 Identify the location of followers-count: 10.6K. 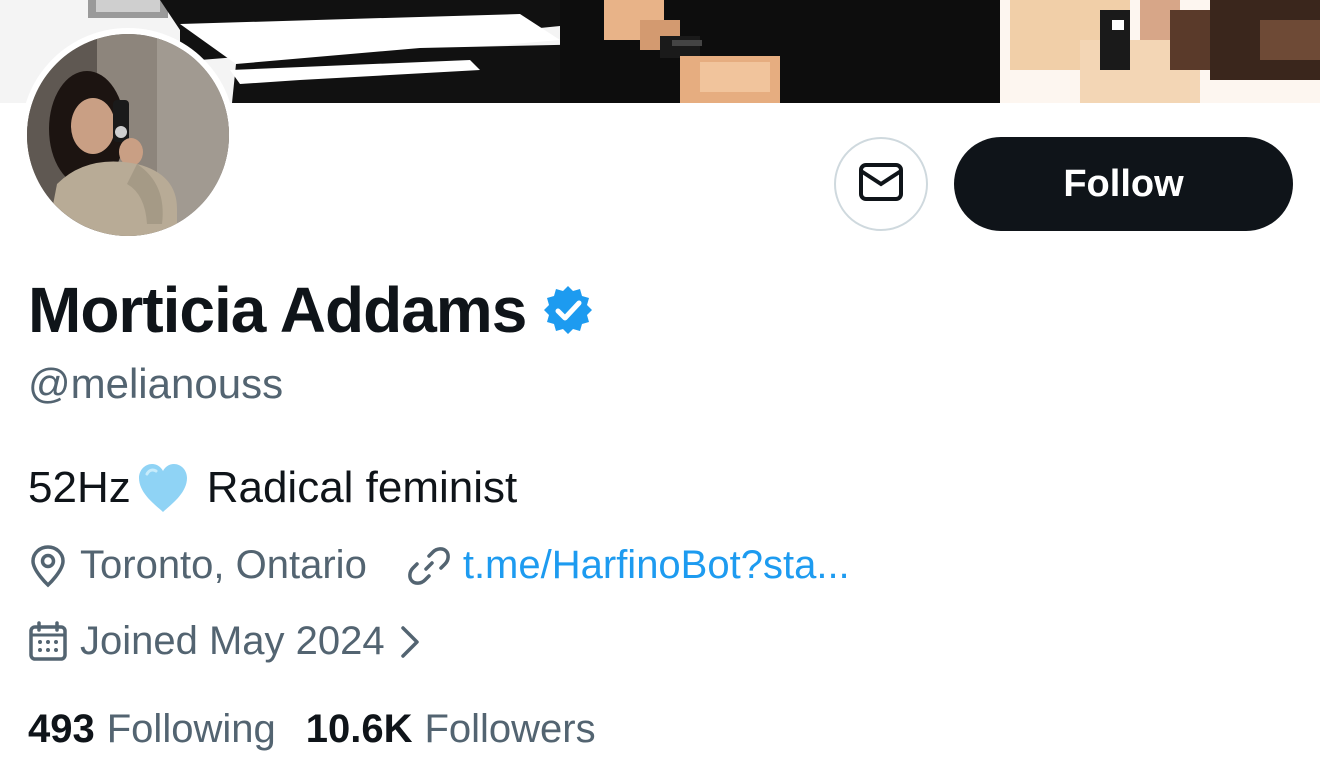
(359, 729).